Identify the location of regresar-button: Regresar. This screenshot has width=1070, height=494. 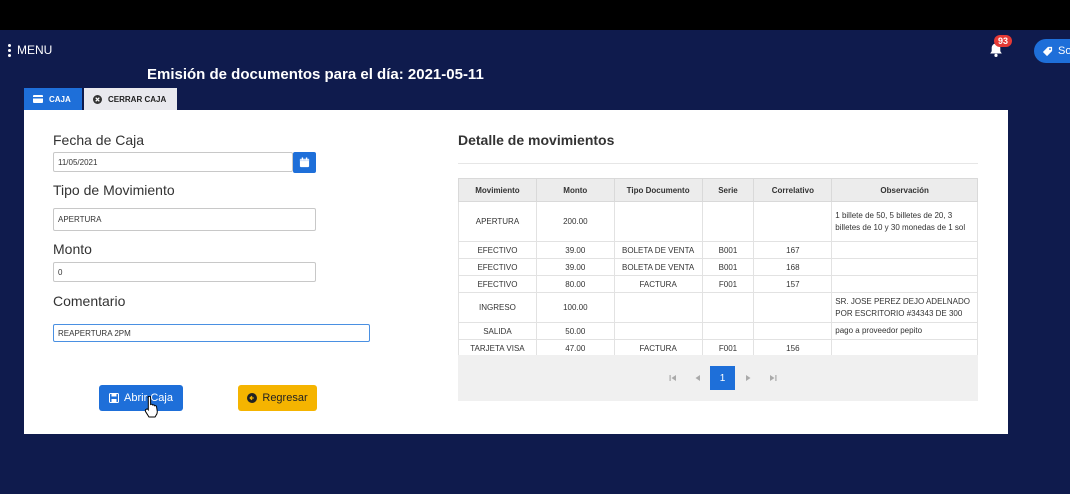
(277, 398).